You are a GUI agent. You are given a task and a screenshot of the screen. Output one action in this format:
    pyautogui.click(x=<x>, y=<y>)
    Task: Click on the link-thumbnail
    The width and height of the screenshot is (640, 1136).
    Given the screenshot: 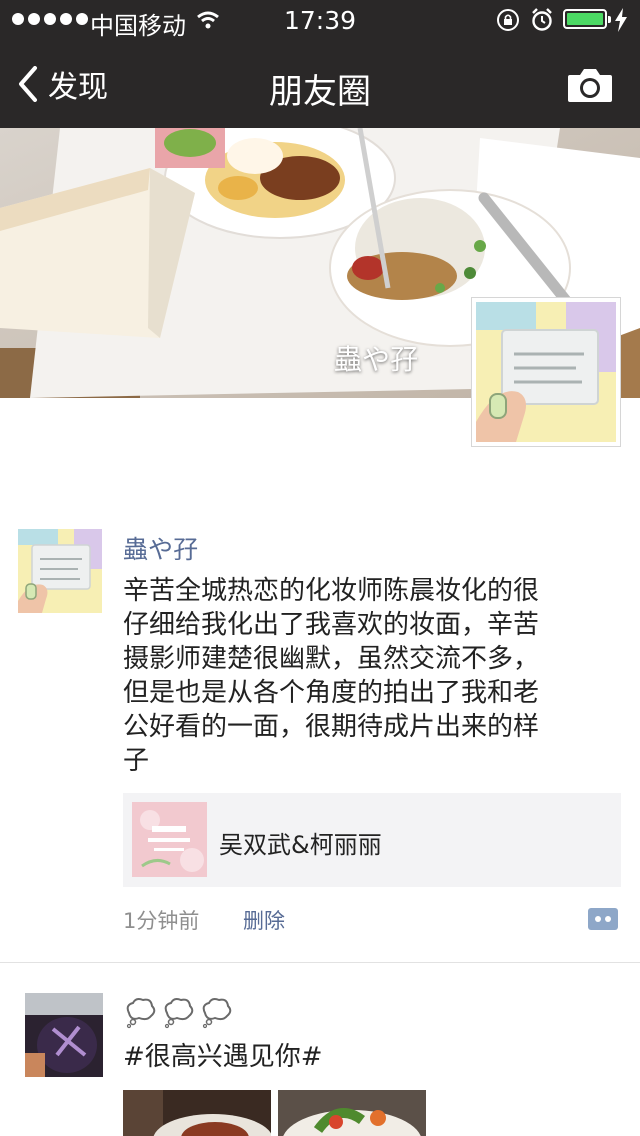 What is the action you would take?
    pyautogui.click(x=169, y=839)
    